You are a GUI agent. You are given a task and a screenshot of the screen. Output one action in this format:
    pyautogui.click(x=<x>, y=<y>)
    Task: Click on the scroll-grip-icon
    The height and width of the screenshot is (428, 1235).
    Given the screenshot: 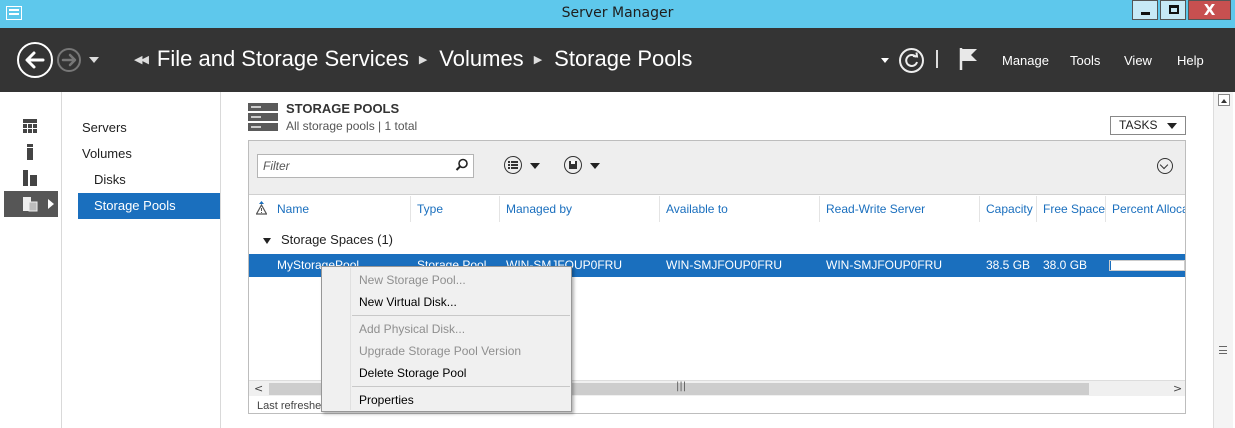 What is the action you would take?
    pyautogui.click(x=1223, y=350)
    